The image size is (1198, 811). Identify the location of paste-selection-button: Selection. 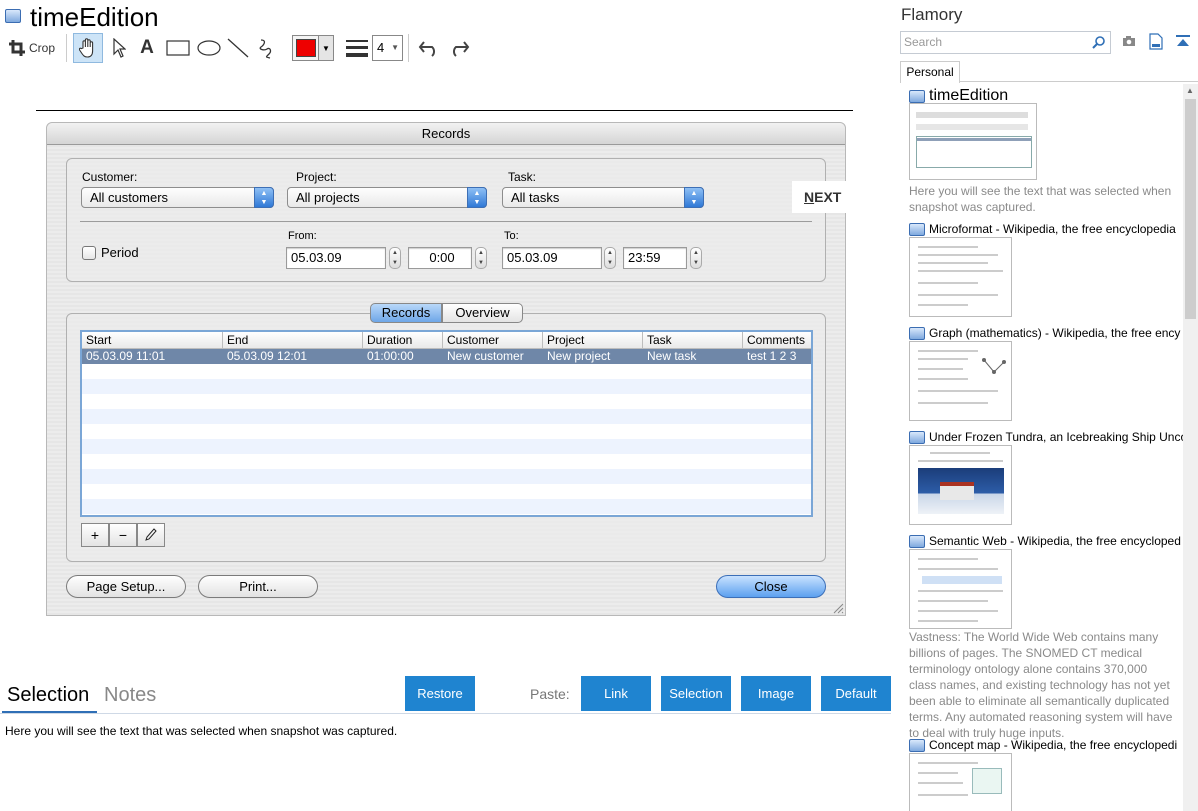
(696, 693).